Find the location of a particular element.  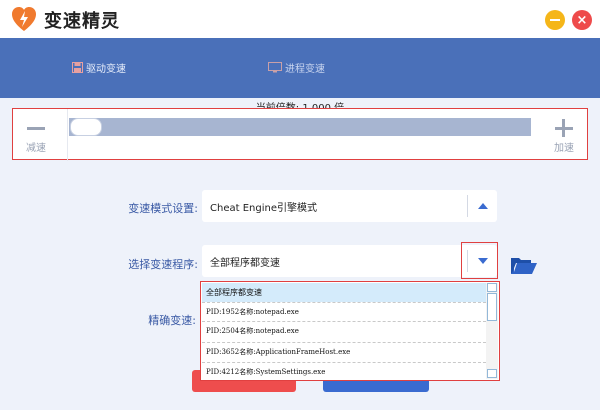

minimize-button is located at coordinates (555, 20).